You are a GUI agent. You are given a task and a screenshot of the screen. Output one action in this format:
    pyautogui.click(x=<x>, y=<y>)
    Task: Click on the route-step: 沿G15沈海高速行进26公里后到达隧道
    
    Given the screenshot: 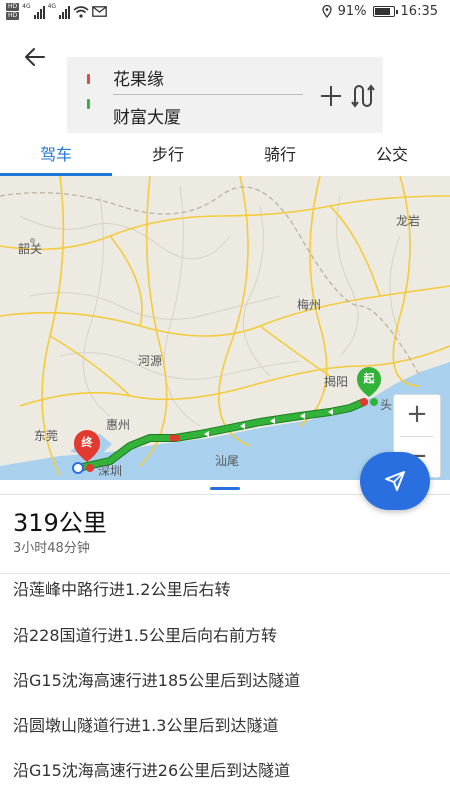 What is the action you would take?
    pyautogui.click(x=151, y=769)
    